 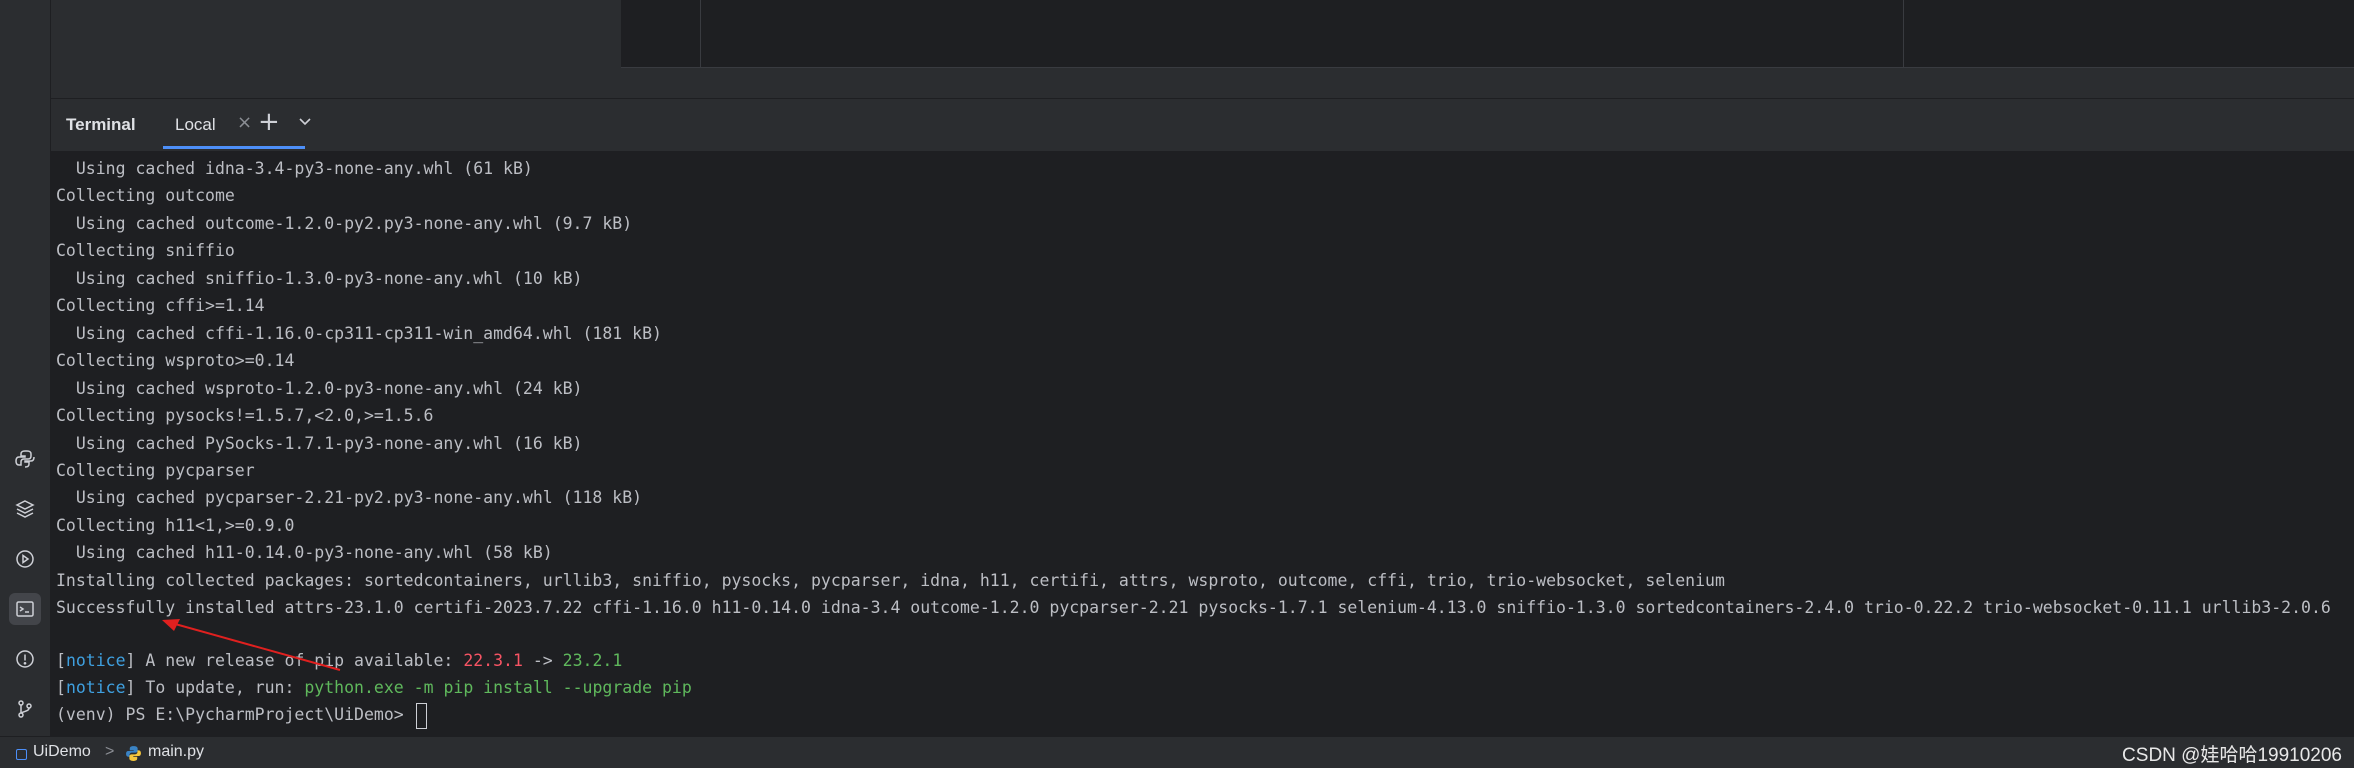 What do you see at coordinates (62, 752) in the screenshot?
I see `breadcrumb-project: UiDemo` at bounding box center [62, 752].